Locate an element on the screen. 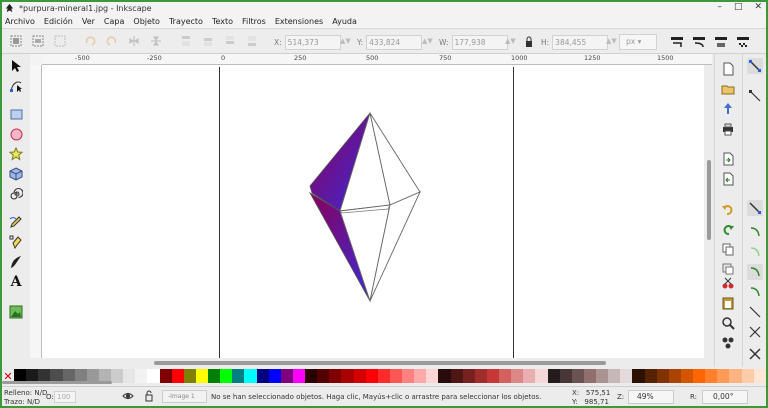 The image size is (768, 408). unit-select: px ▾ is located at coordinates (638, 42).